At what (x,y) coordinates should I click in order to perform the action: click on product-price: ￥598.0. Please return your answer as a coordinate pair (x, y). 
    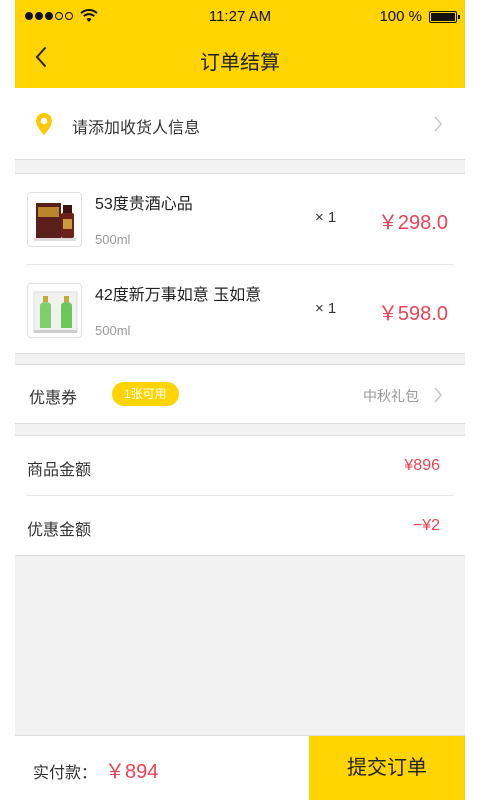
    Looking at the image, I should click on (412, 314).